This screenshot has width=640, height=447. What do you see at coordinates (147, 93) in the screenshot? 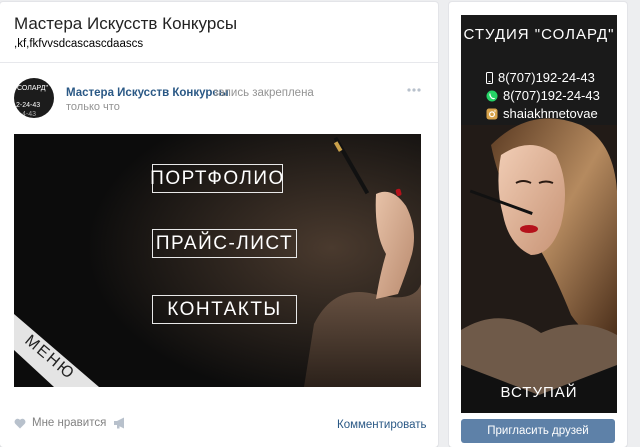
I see `post-author-link: Мастера Искусств Конкурсы` at bounding box center [147, 93].